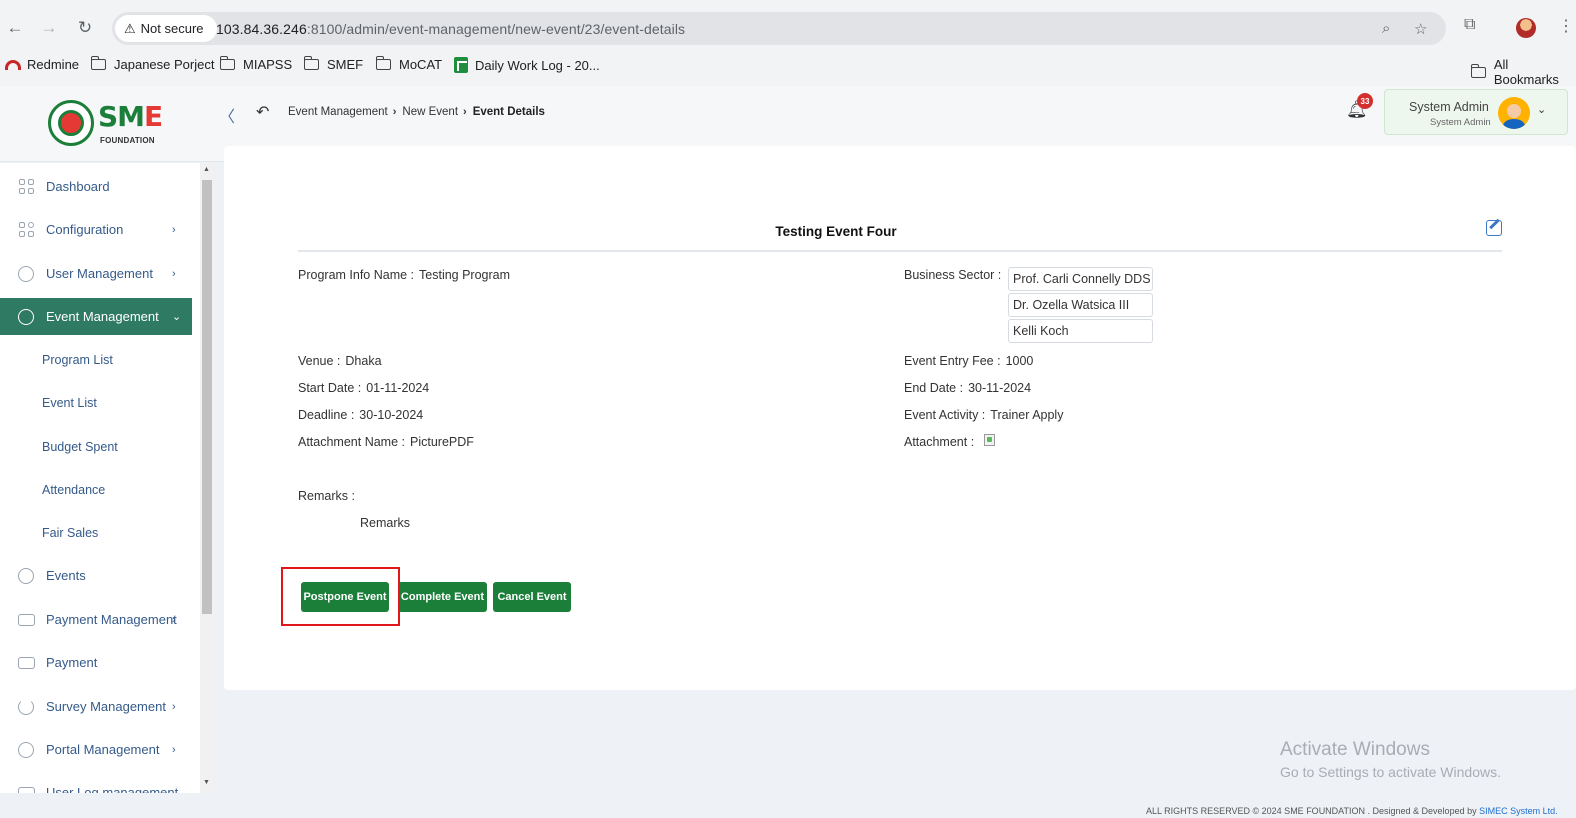 This screenshot has height=818, width=1576. Describe the element at coordinates (130, 117) in the screenshot. I see `logo-wordmark: SME` at that location.